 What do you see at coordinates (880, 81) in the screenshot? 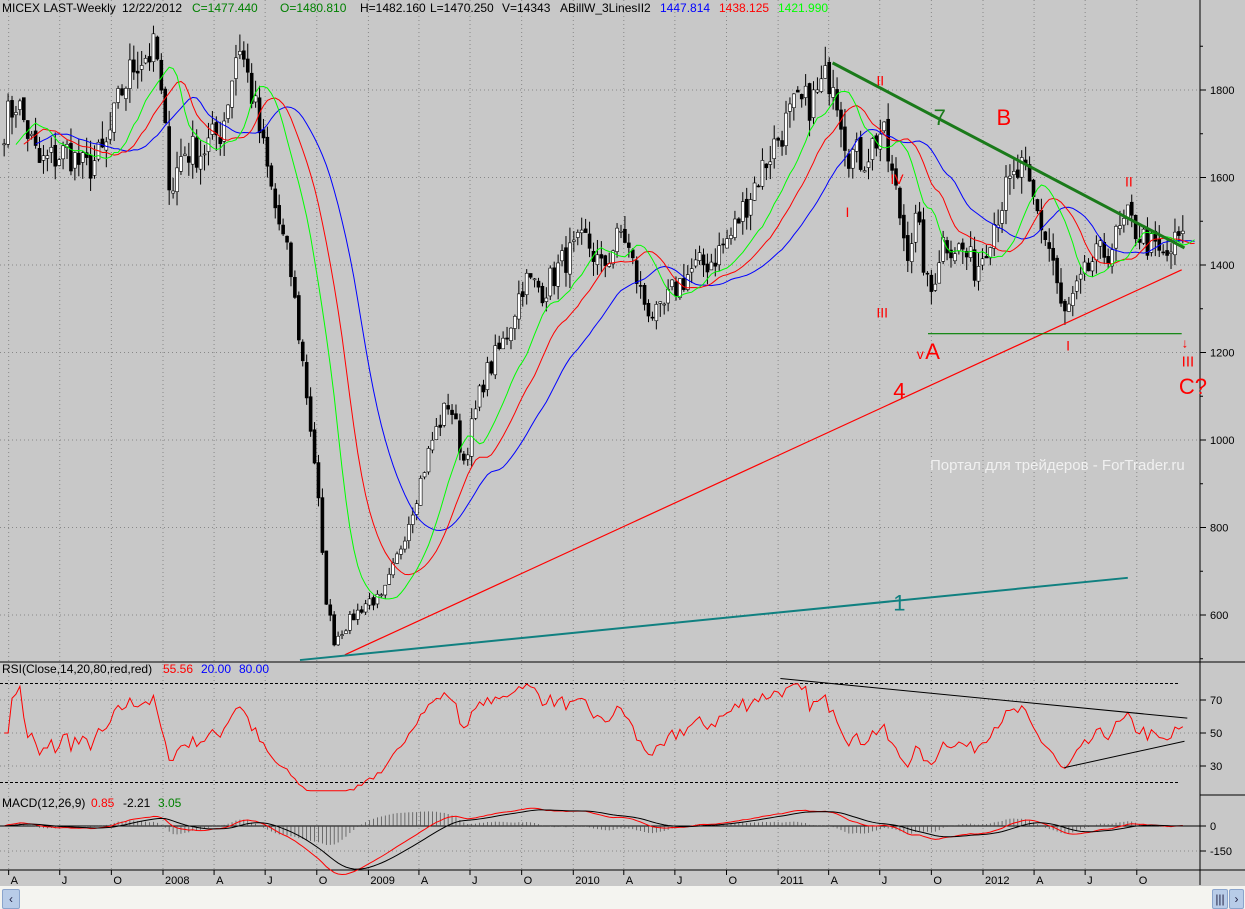
I see `wave-label: II` at bounding box center [880, 81].